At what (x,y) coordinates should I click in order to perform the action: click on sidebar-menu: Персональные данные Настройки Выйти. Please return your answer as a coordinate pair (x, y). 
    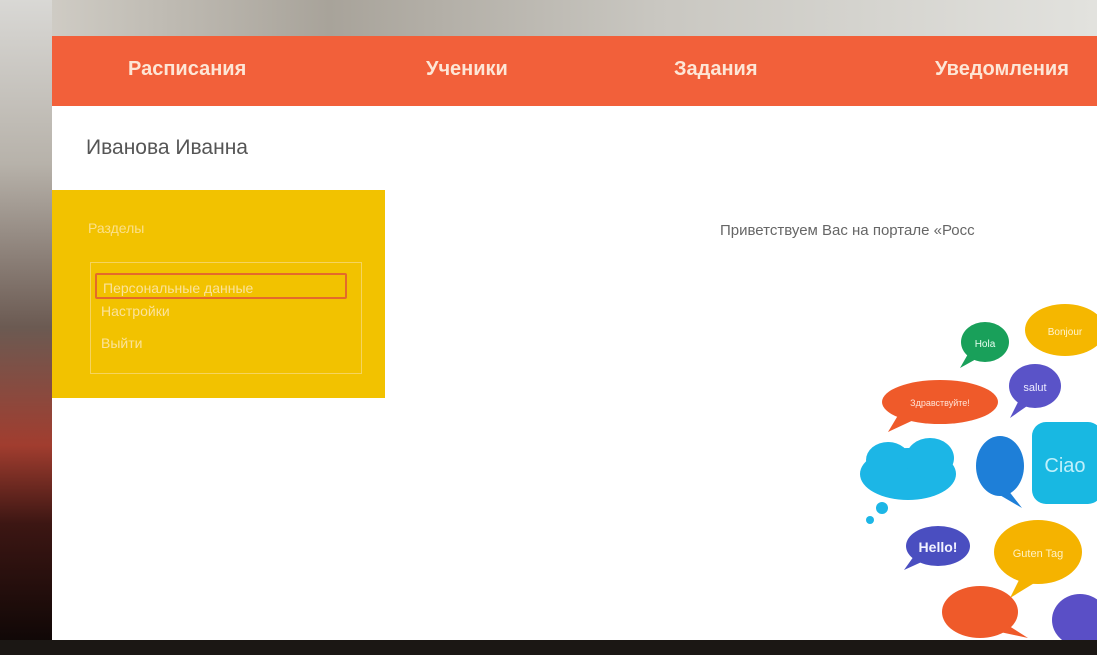
    Looking at the image, I should click on (226, 318).